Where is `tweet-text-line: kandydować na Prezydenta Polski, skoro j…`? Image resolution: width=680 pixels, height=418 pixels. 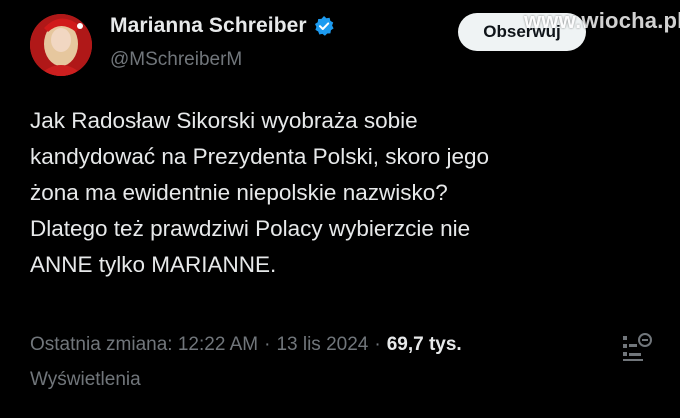
tweet-text-line: kandydować na Prezydenta Polski, skoro j… is located at coordinates (260, 156).